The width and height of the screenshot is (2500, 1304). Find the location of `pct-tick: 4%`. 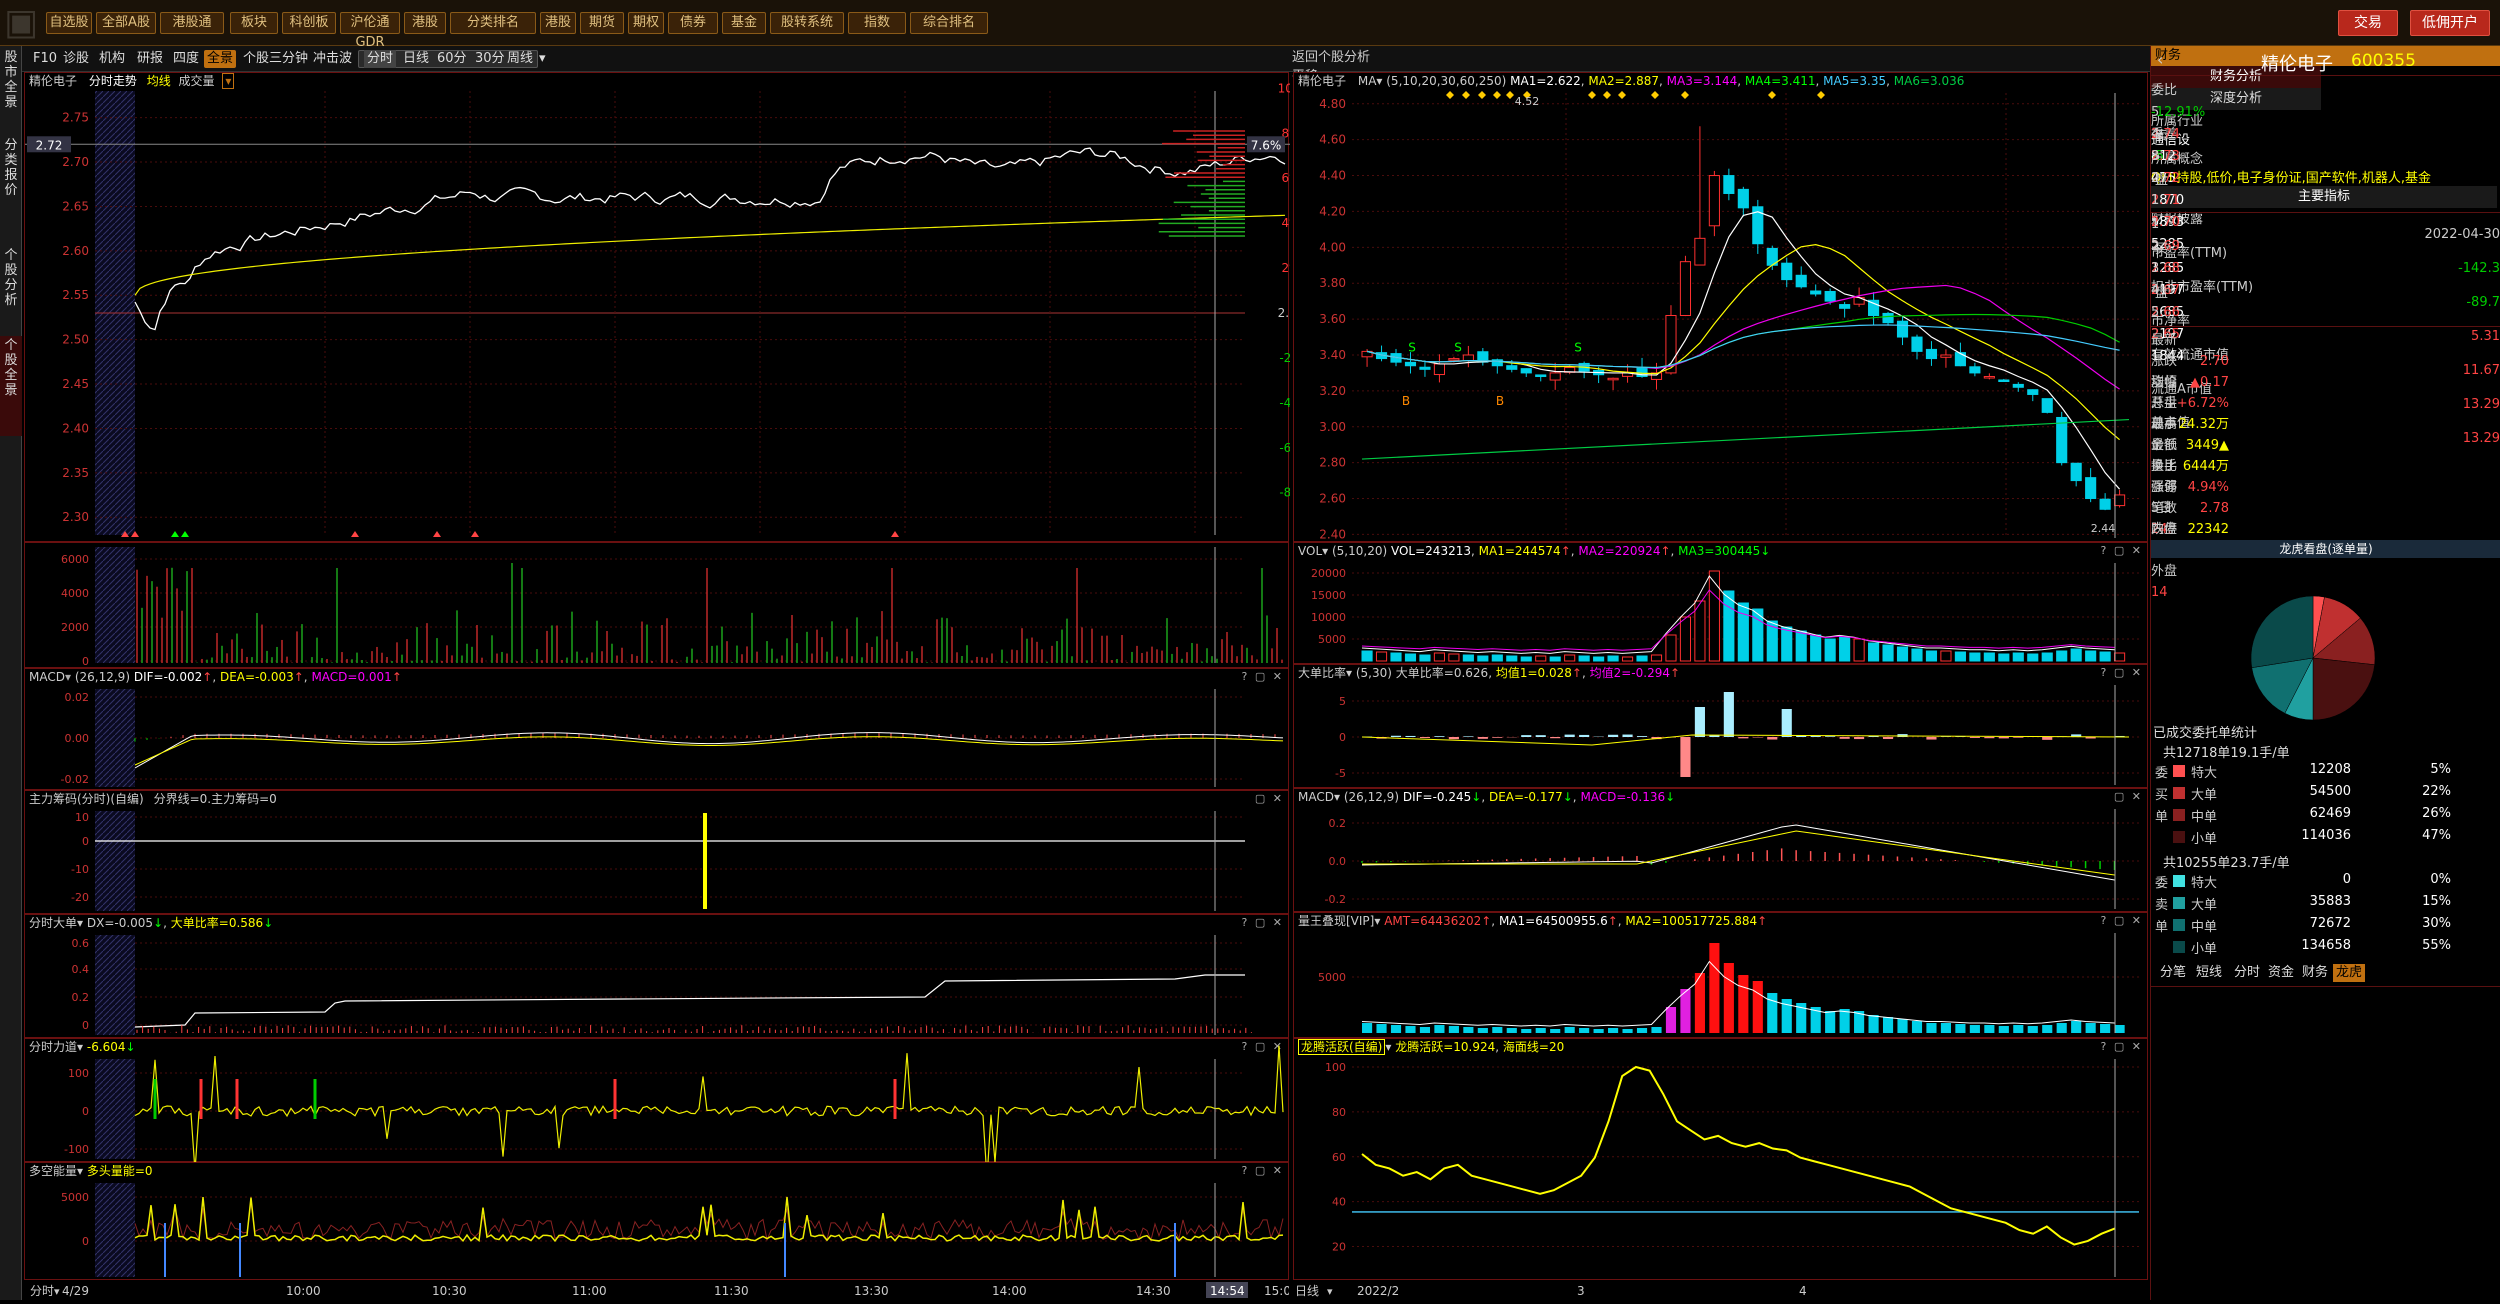

pct-tick: 4% is located at coordinates (1285, 223).